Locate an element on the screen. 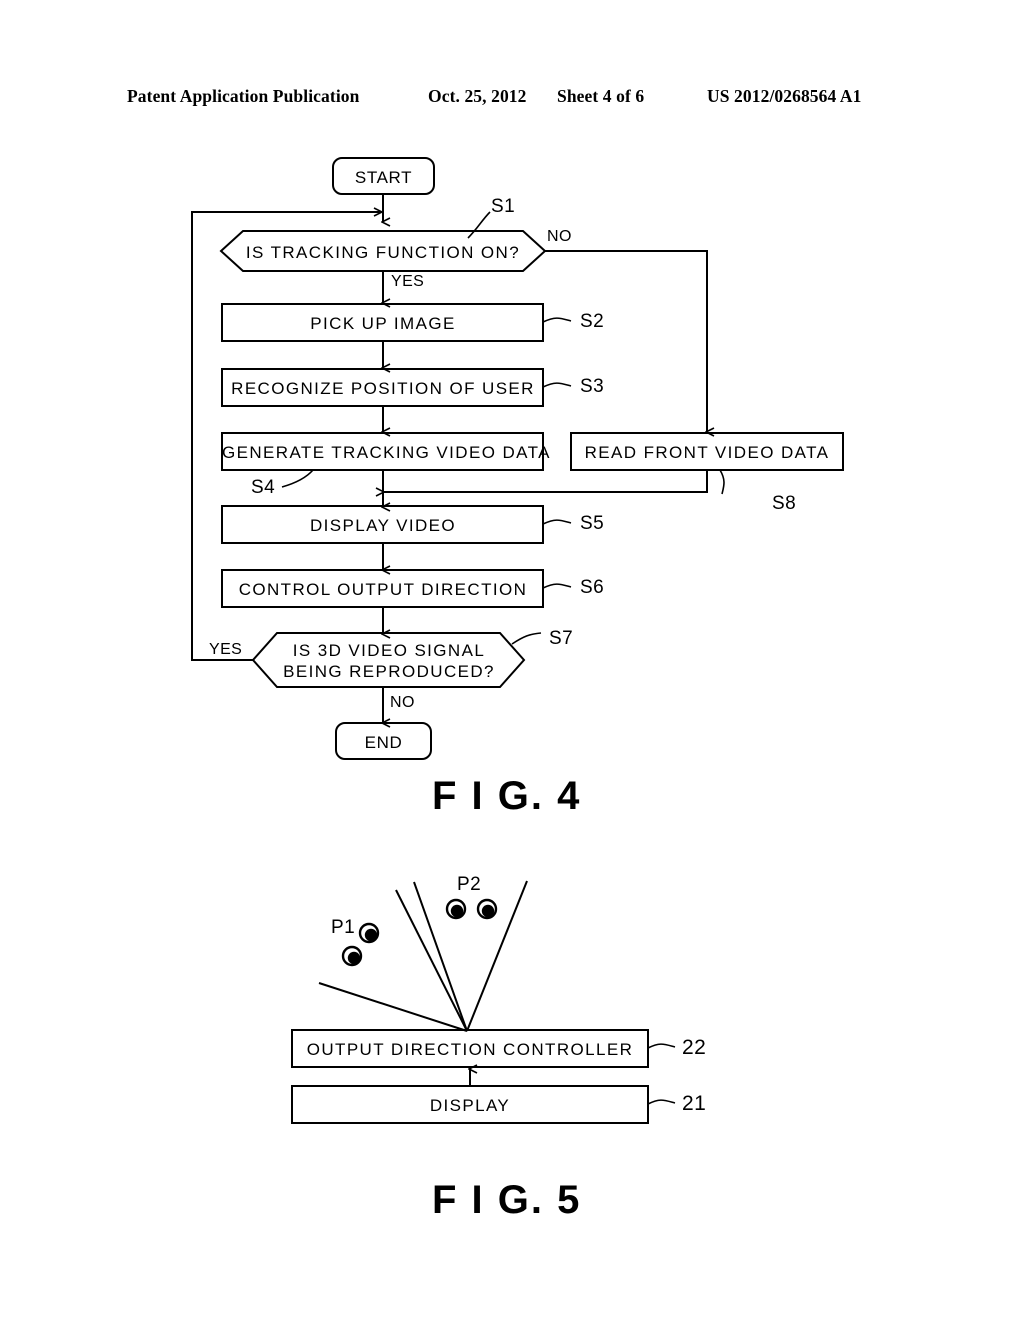 The image size is (1024, 1320). edge-label-s7-no: NO is located at coordinates (402, 702).